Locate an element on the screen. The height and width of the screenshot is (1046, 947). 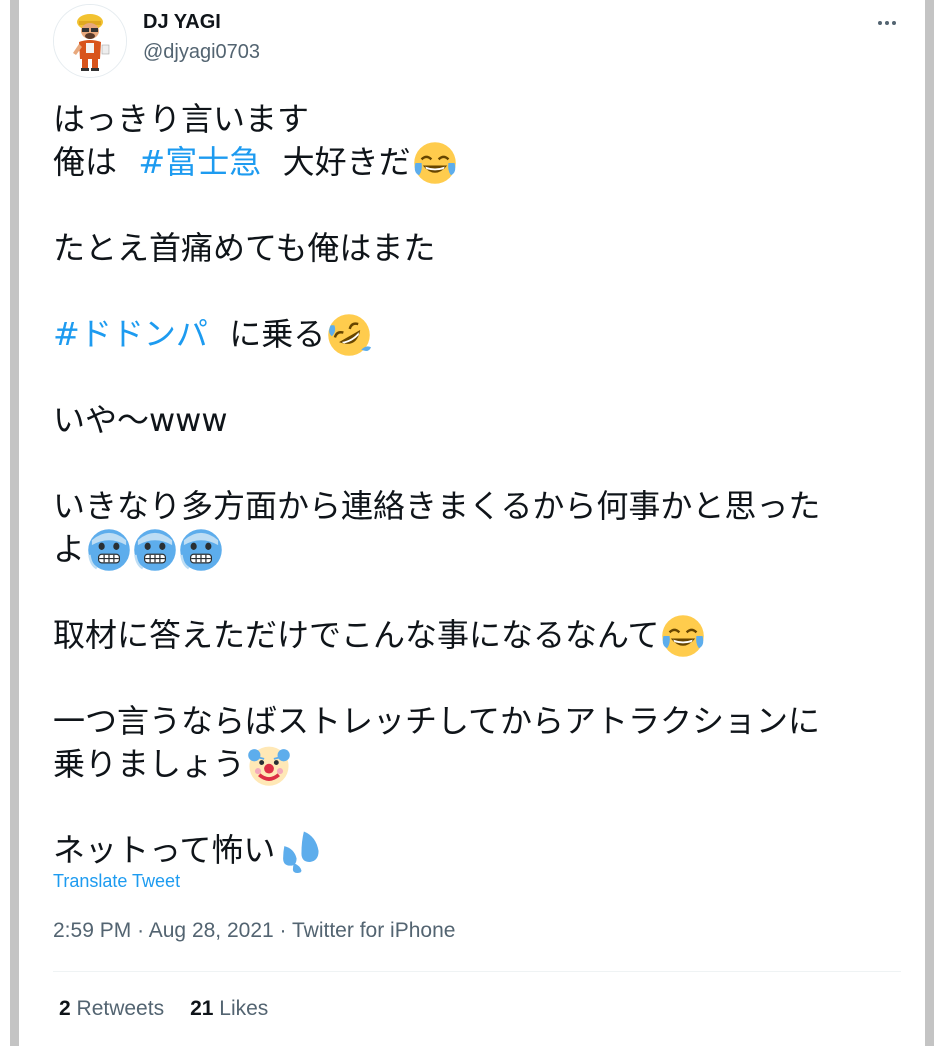
tweet-line: 一つ言うならばストレッチしてからアトラクションに is located at coordinates (473, 721).